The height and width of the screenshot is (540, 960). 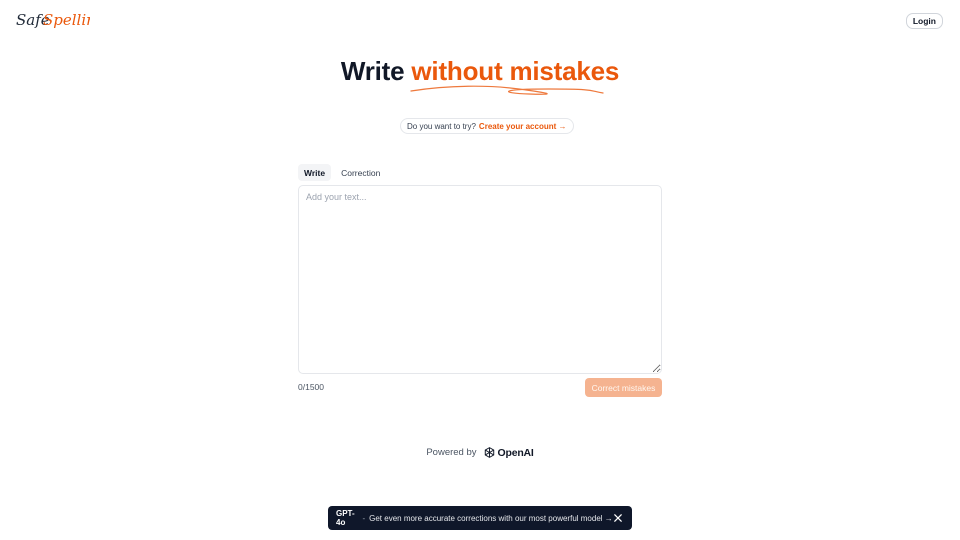 I want to click on powered-prefix: Powered by, so click(x=451, y=452).